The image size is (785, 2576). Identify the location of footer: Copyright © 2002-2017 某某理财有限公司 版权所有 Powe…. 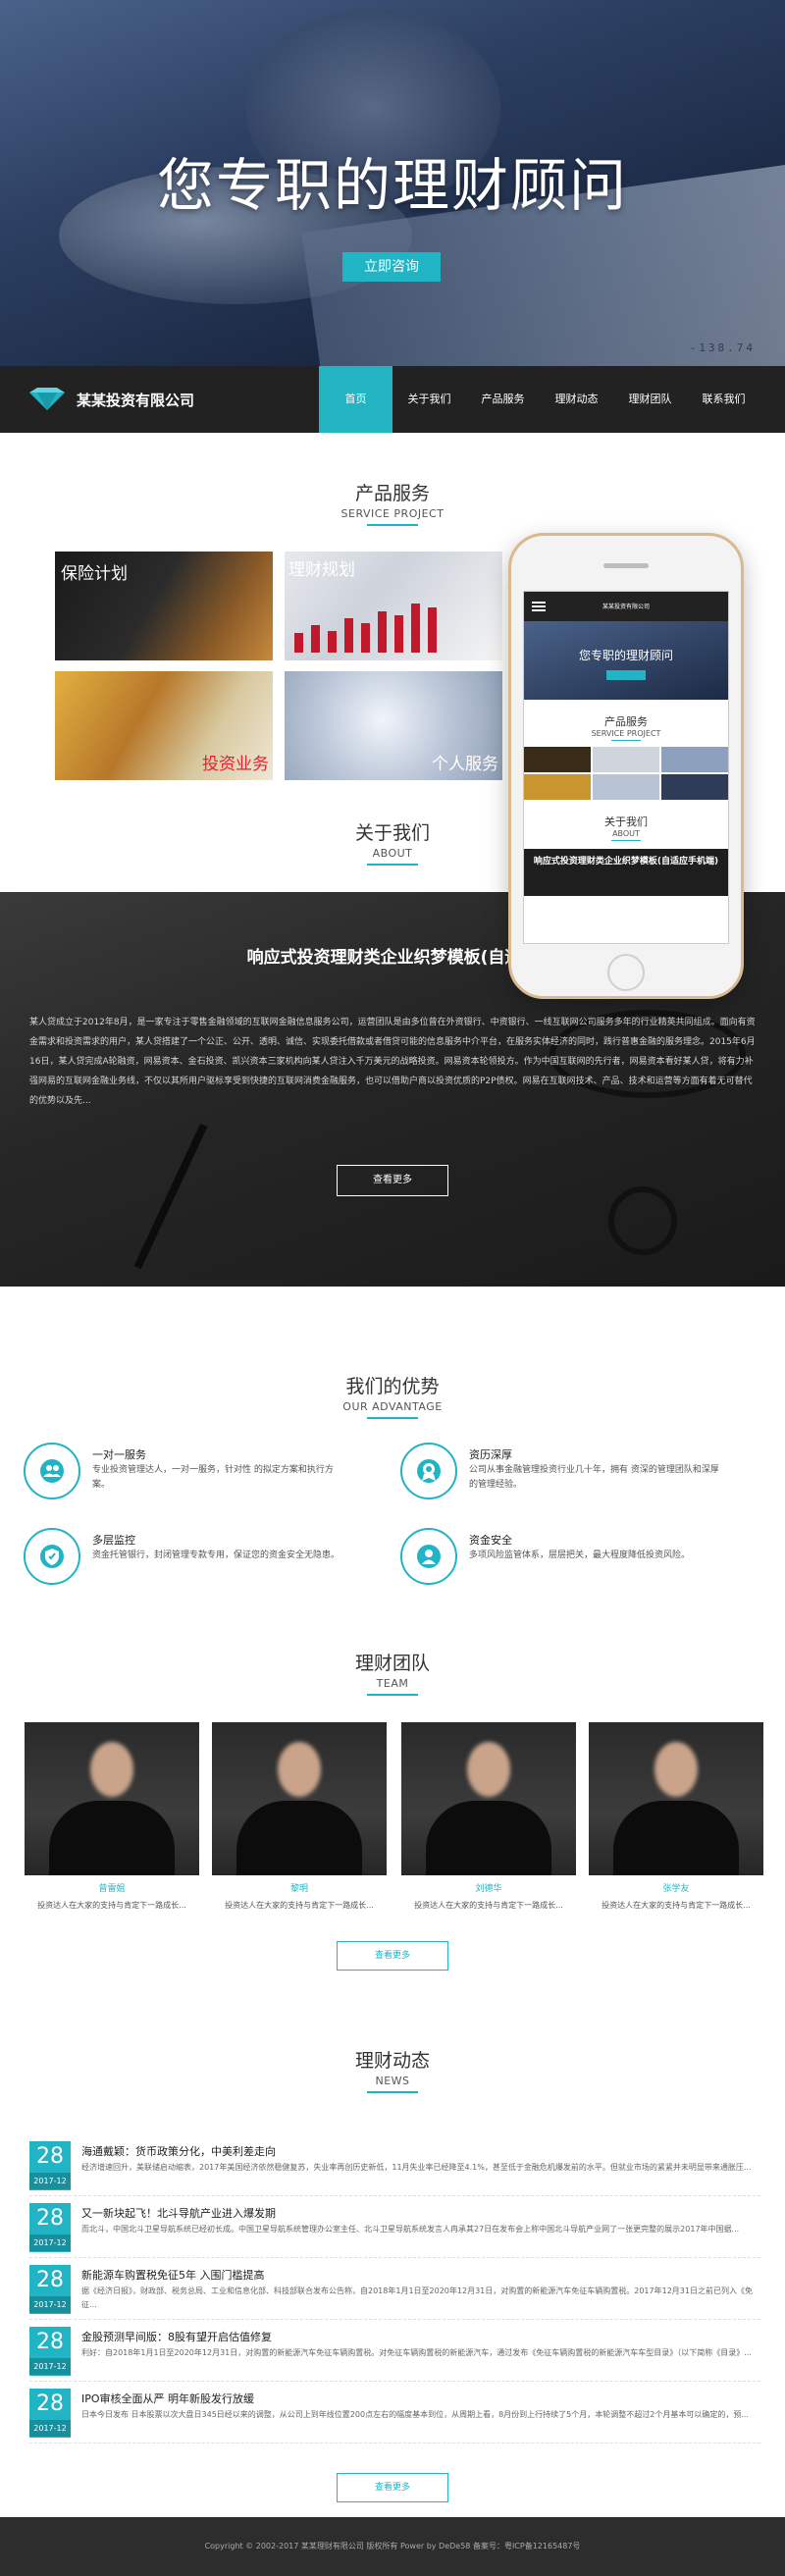
(392, 2546).